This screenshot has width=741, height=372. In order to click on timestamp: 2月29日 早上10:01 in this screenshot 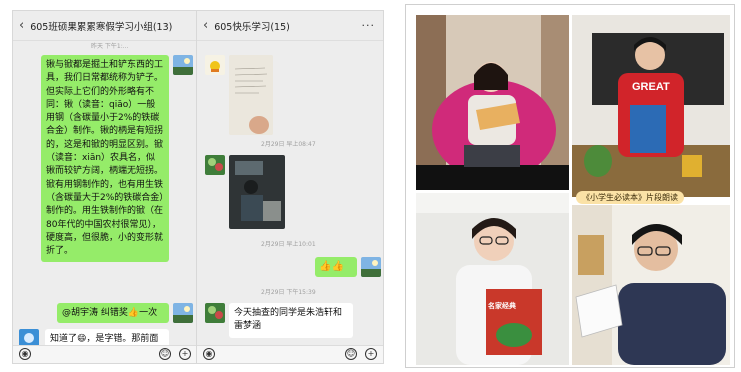, I will do `click(288, 244)`.